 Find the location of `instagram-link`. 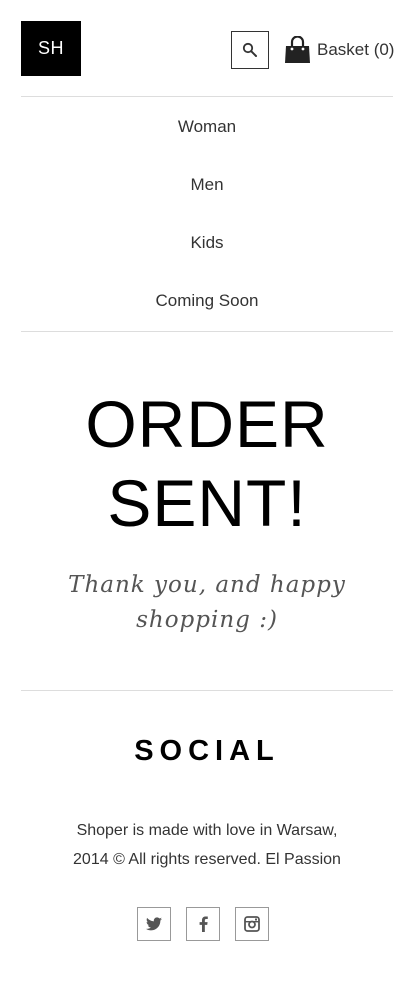

instagram-link is located at coordinates (252, 924).